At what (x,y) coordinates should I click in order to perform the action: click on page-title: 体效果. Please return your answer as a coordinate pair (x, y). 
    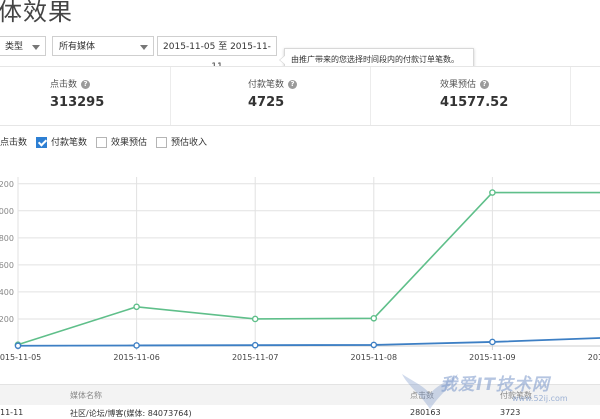
    Looking at the image, I should click on (36, 13).